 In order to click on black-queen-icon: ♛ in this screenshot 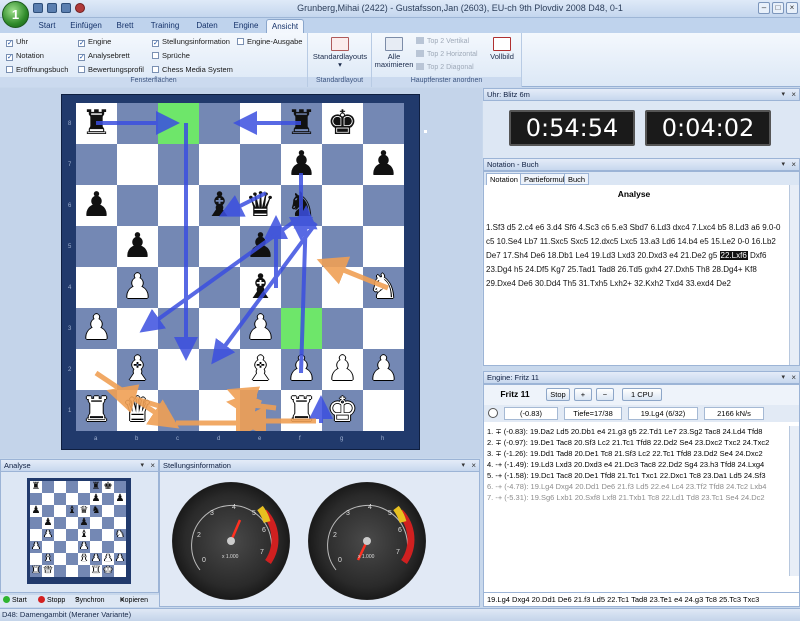, I will do `click(84, 510)`.